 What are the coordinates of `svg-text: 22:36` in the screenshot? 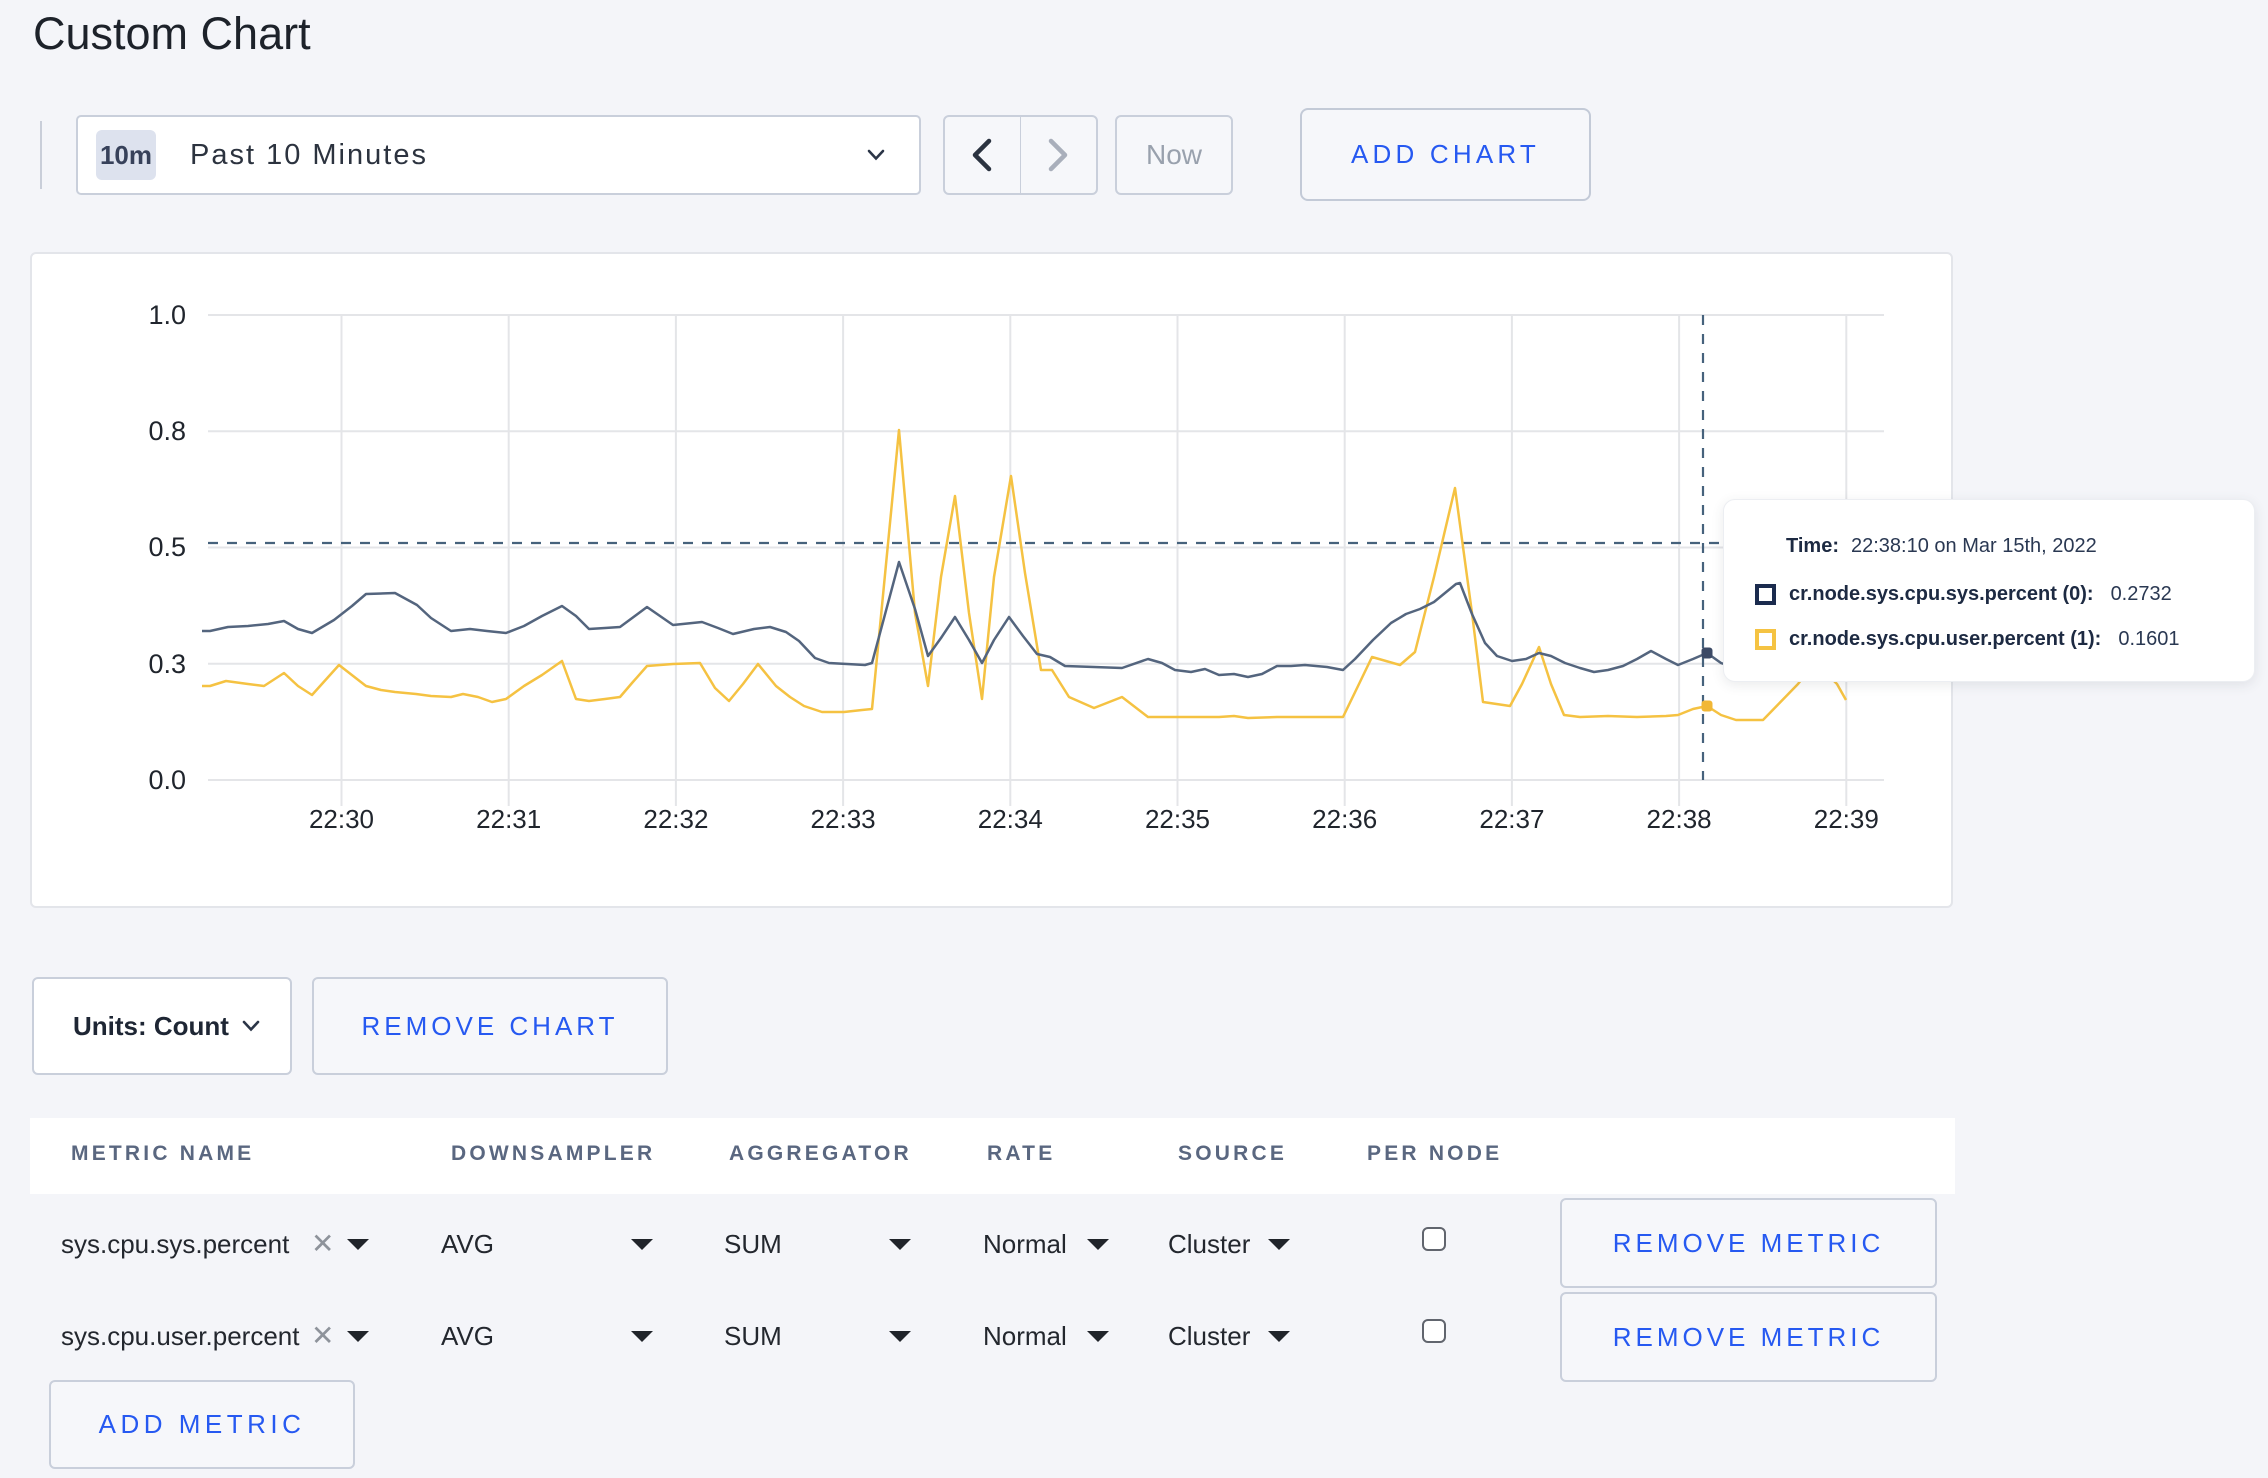 It's located at (1344, 819).